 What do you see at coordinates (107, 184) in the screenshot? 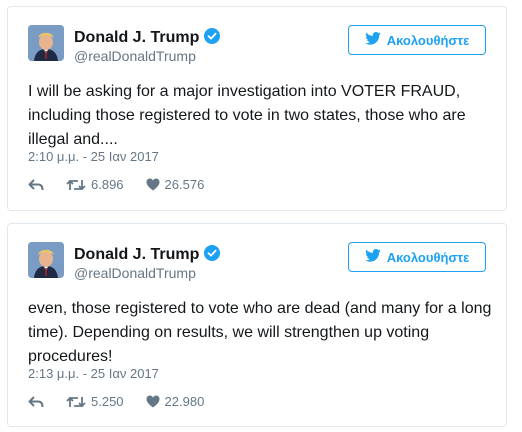
I see `retweet-count: 6.896` at bounding box center [107, 184].